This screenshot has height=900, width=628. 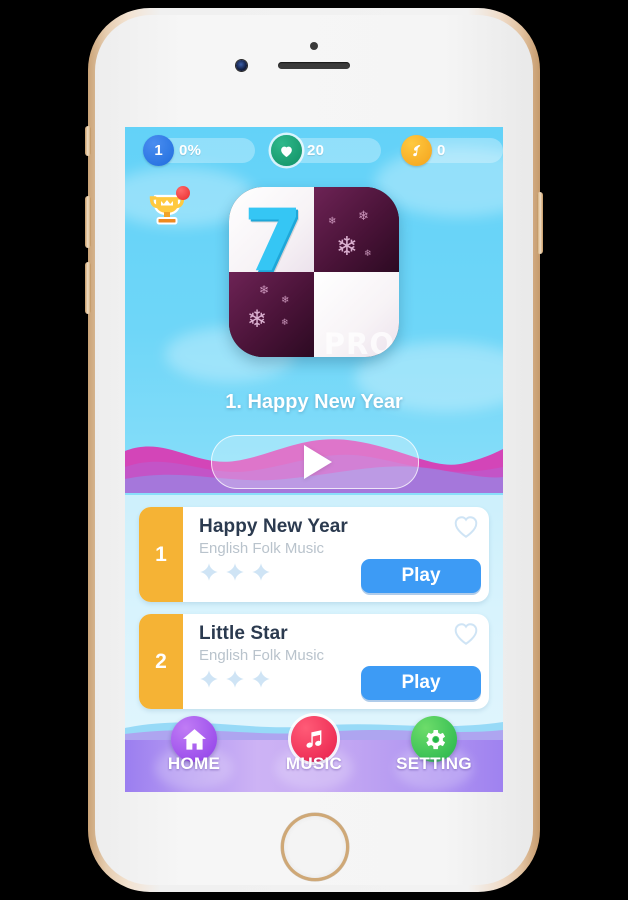 I want to click on trophy-button, so click(x=167, y=208).